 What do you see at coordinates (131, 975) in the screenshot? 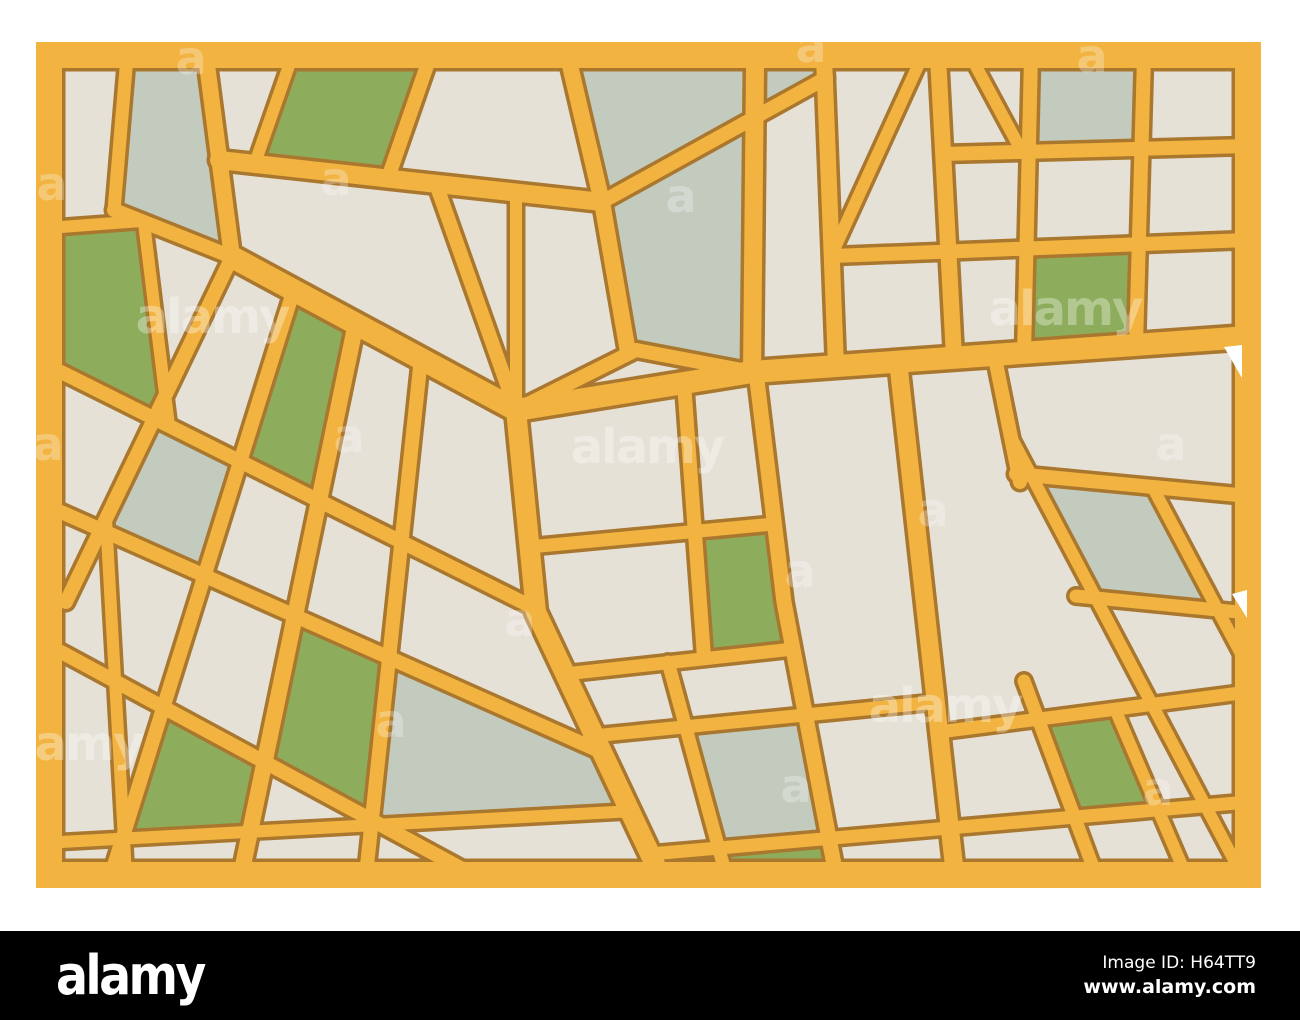
I see `alamy-logo: alamy` at bounding box center [131, 975].